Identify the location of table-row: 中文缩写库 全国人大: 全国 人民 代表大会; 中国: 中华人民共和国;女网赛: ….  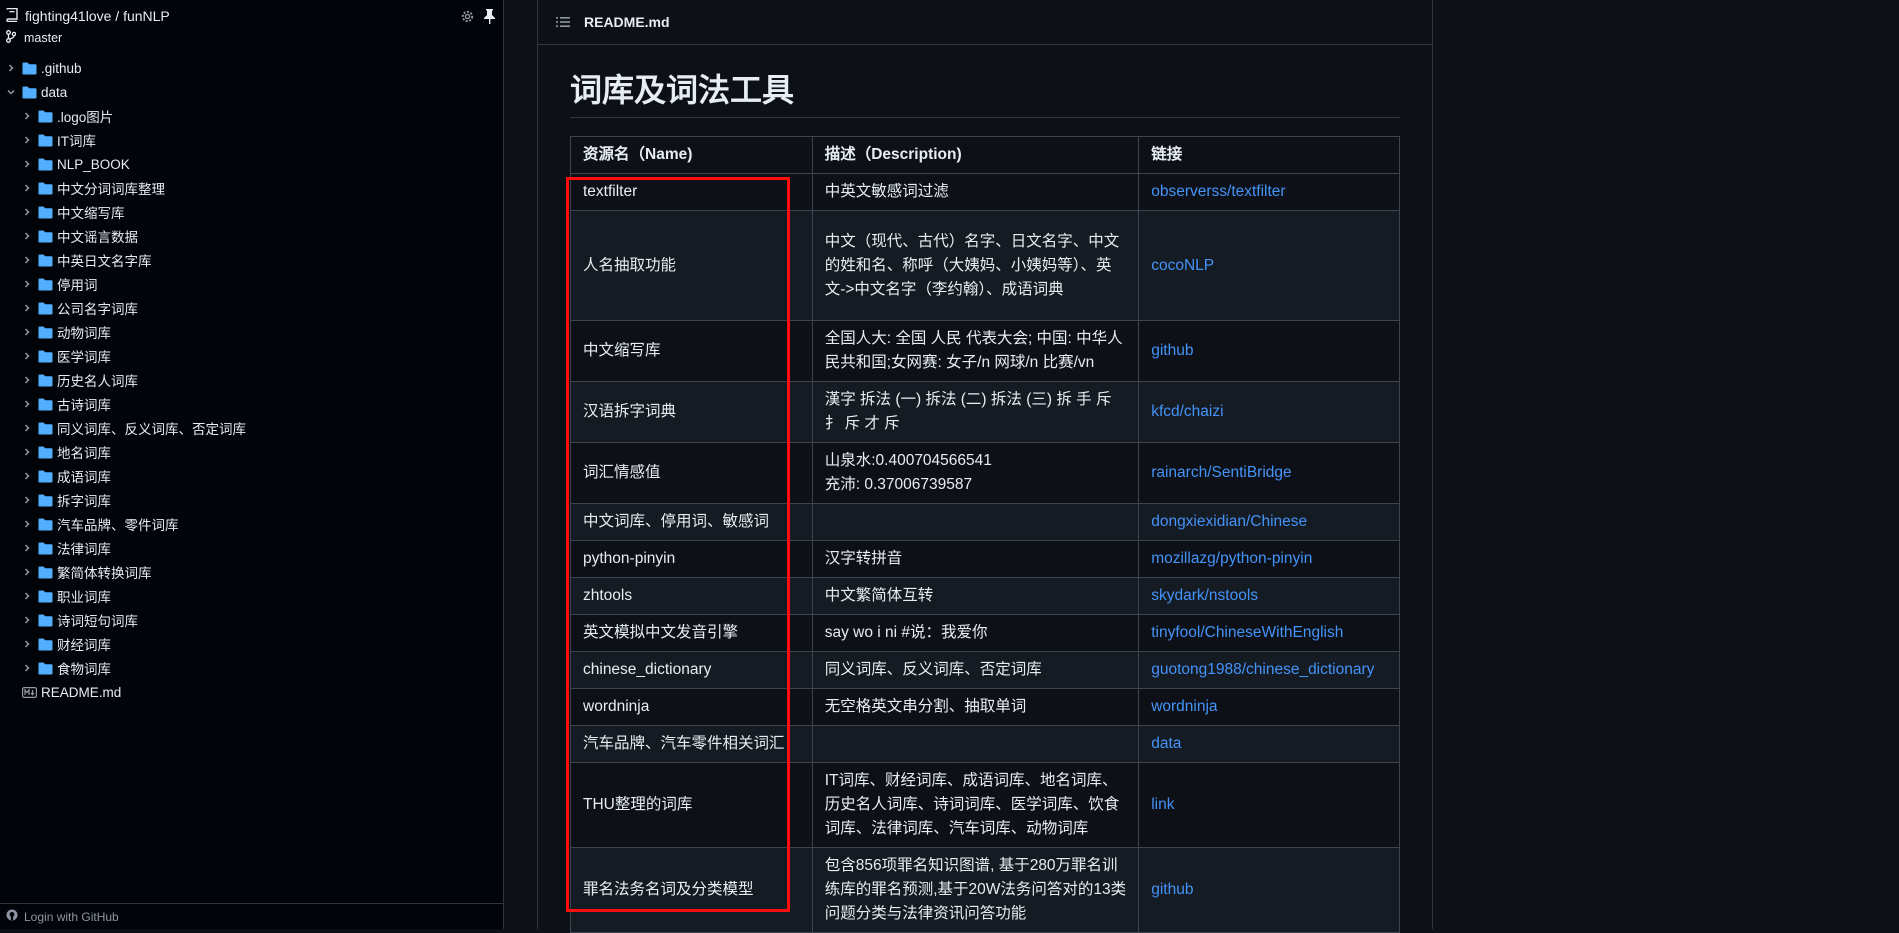
(985, 351).